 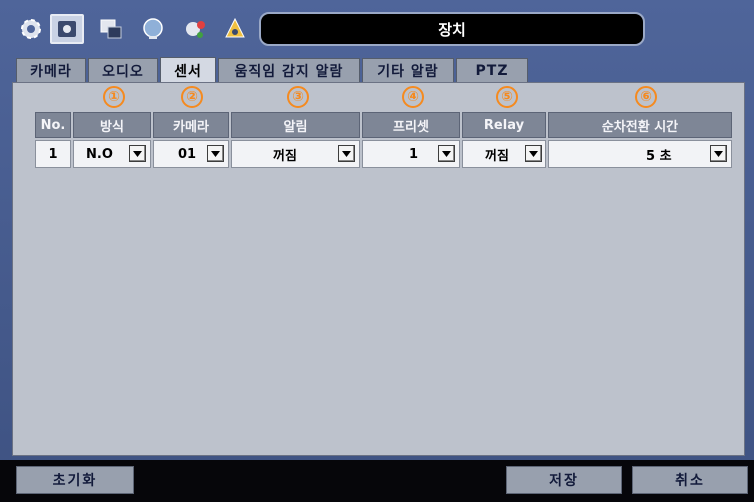 I want to click on relay-select: 꺼짐, so click(x=504, y=154).